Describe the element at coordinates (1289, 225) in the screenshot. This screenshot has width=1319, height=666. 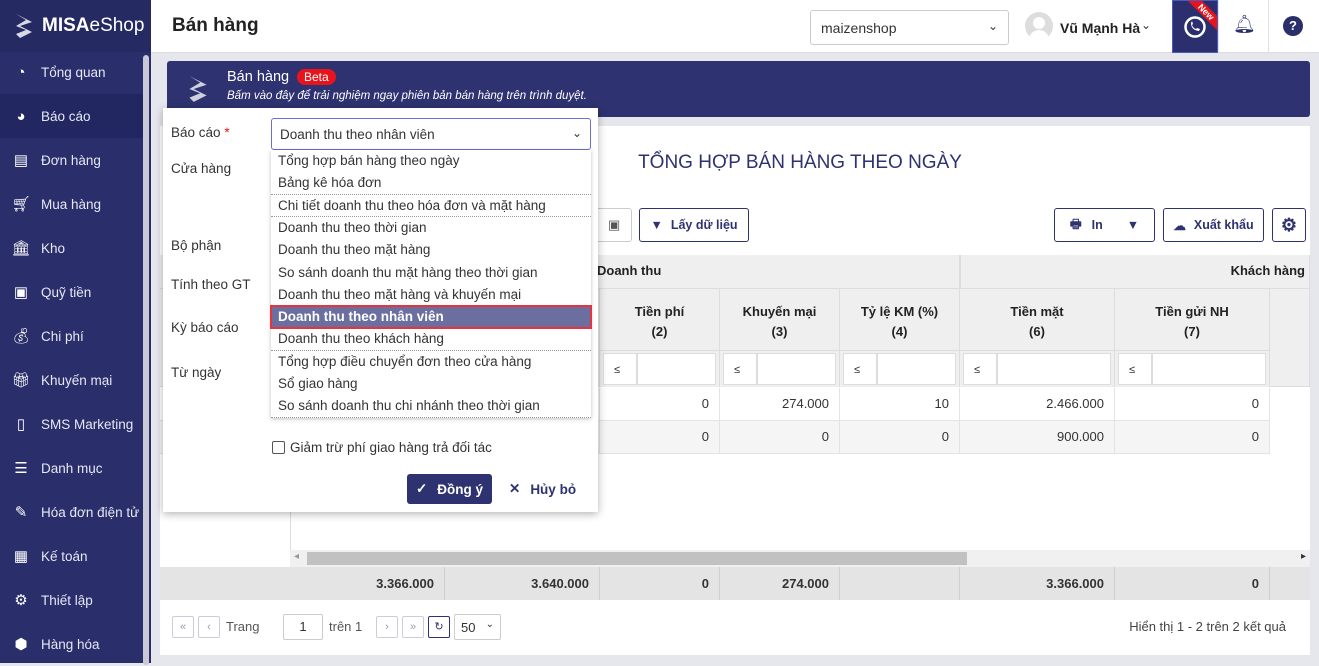
I see `settings-button: ⚙` at that location.